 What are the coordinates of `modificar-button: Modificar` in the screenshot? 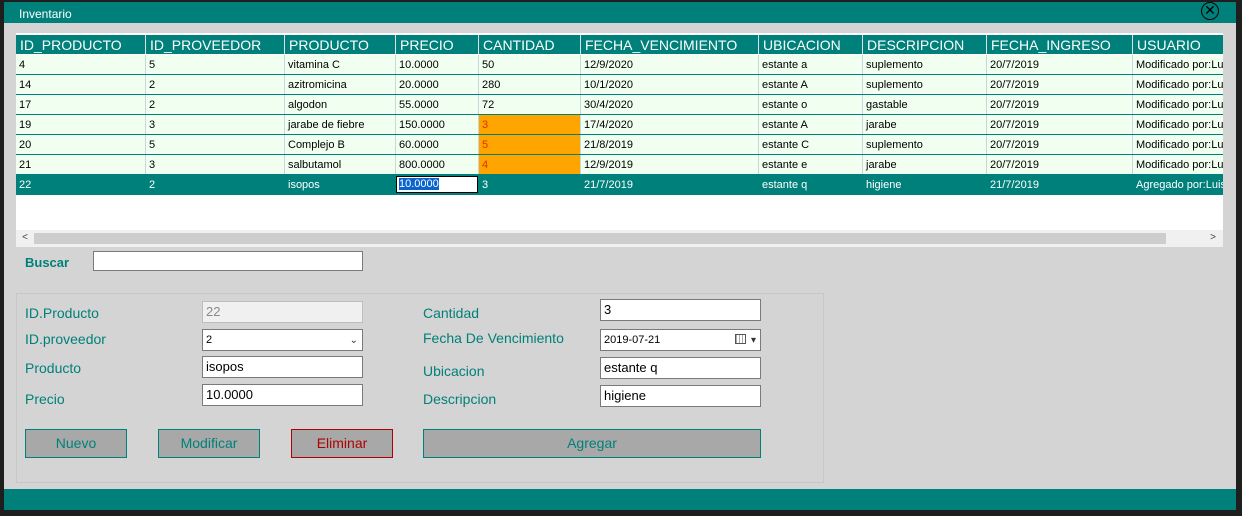 It's located at (209, 443).